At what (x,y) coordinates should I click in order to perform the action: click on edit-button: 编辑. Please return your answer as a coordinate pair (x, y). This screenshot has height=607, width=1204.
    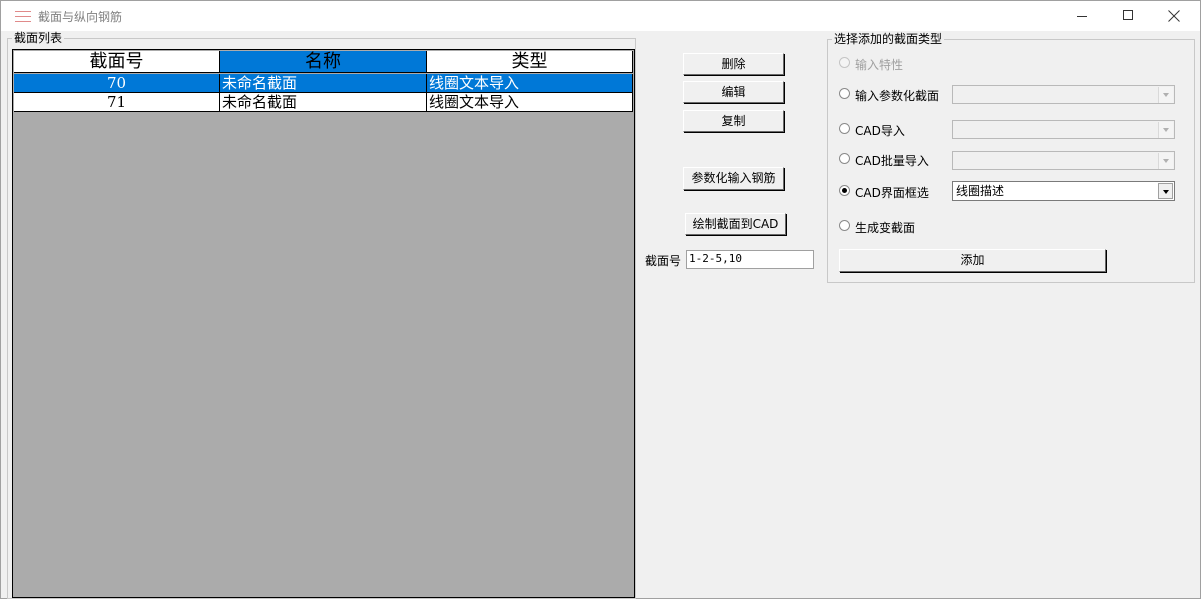
    Looking at the image, I should click on (733, 92).